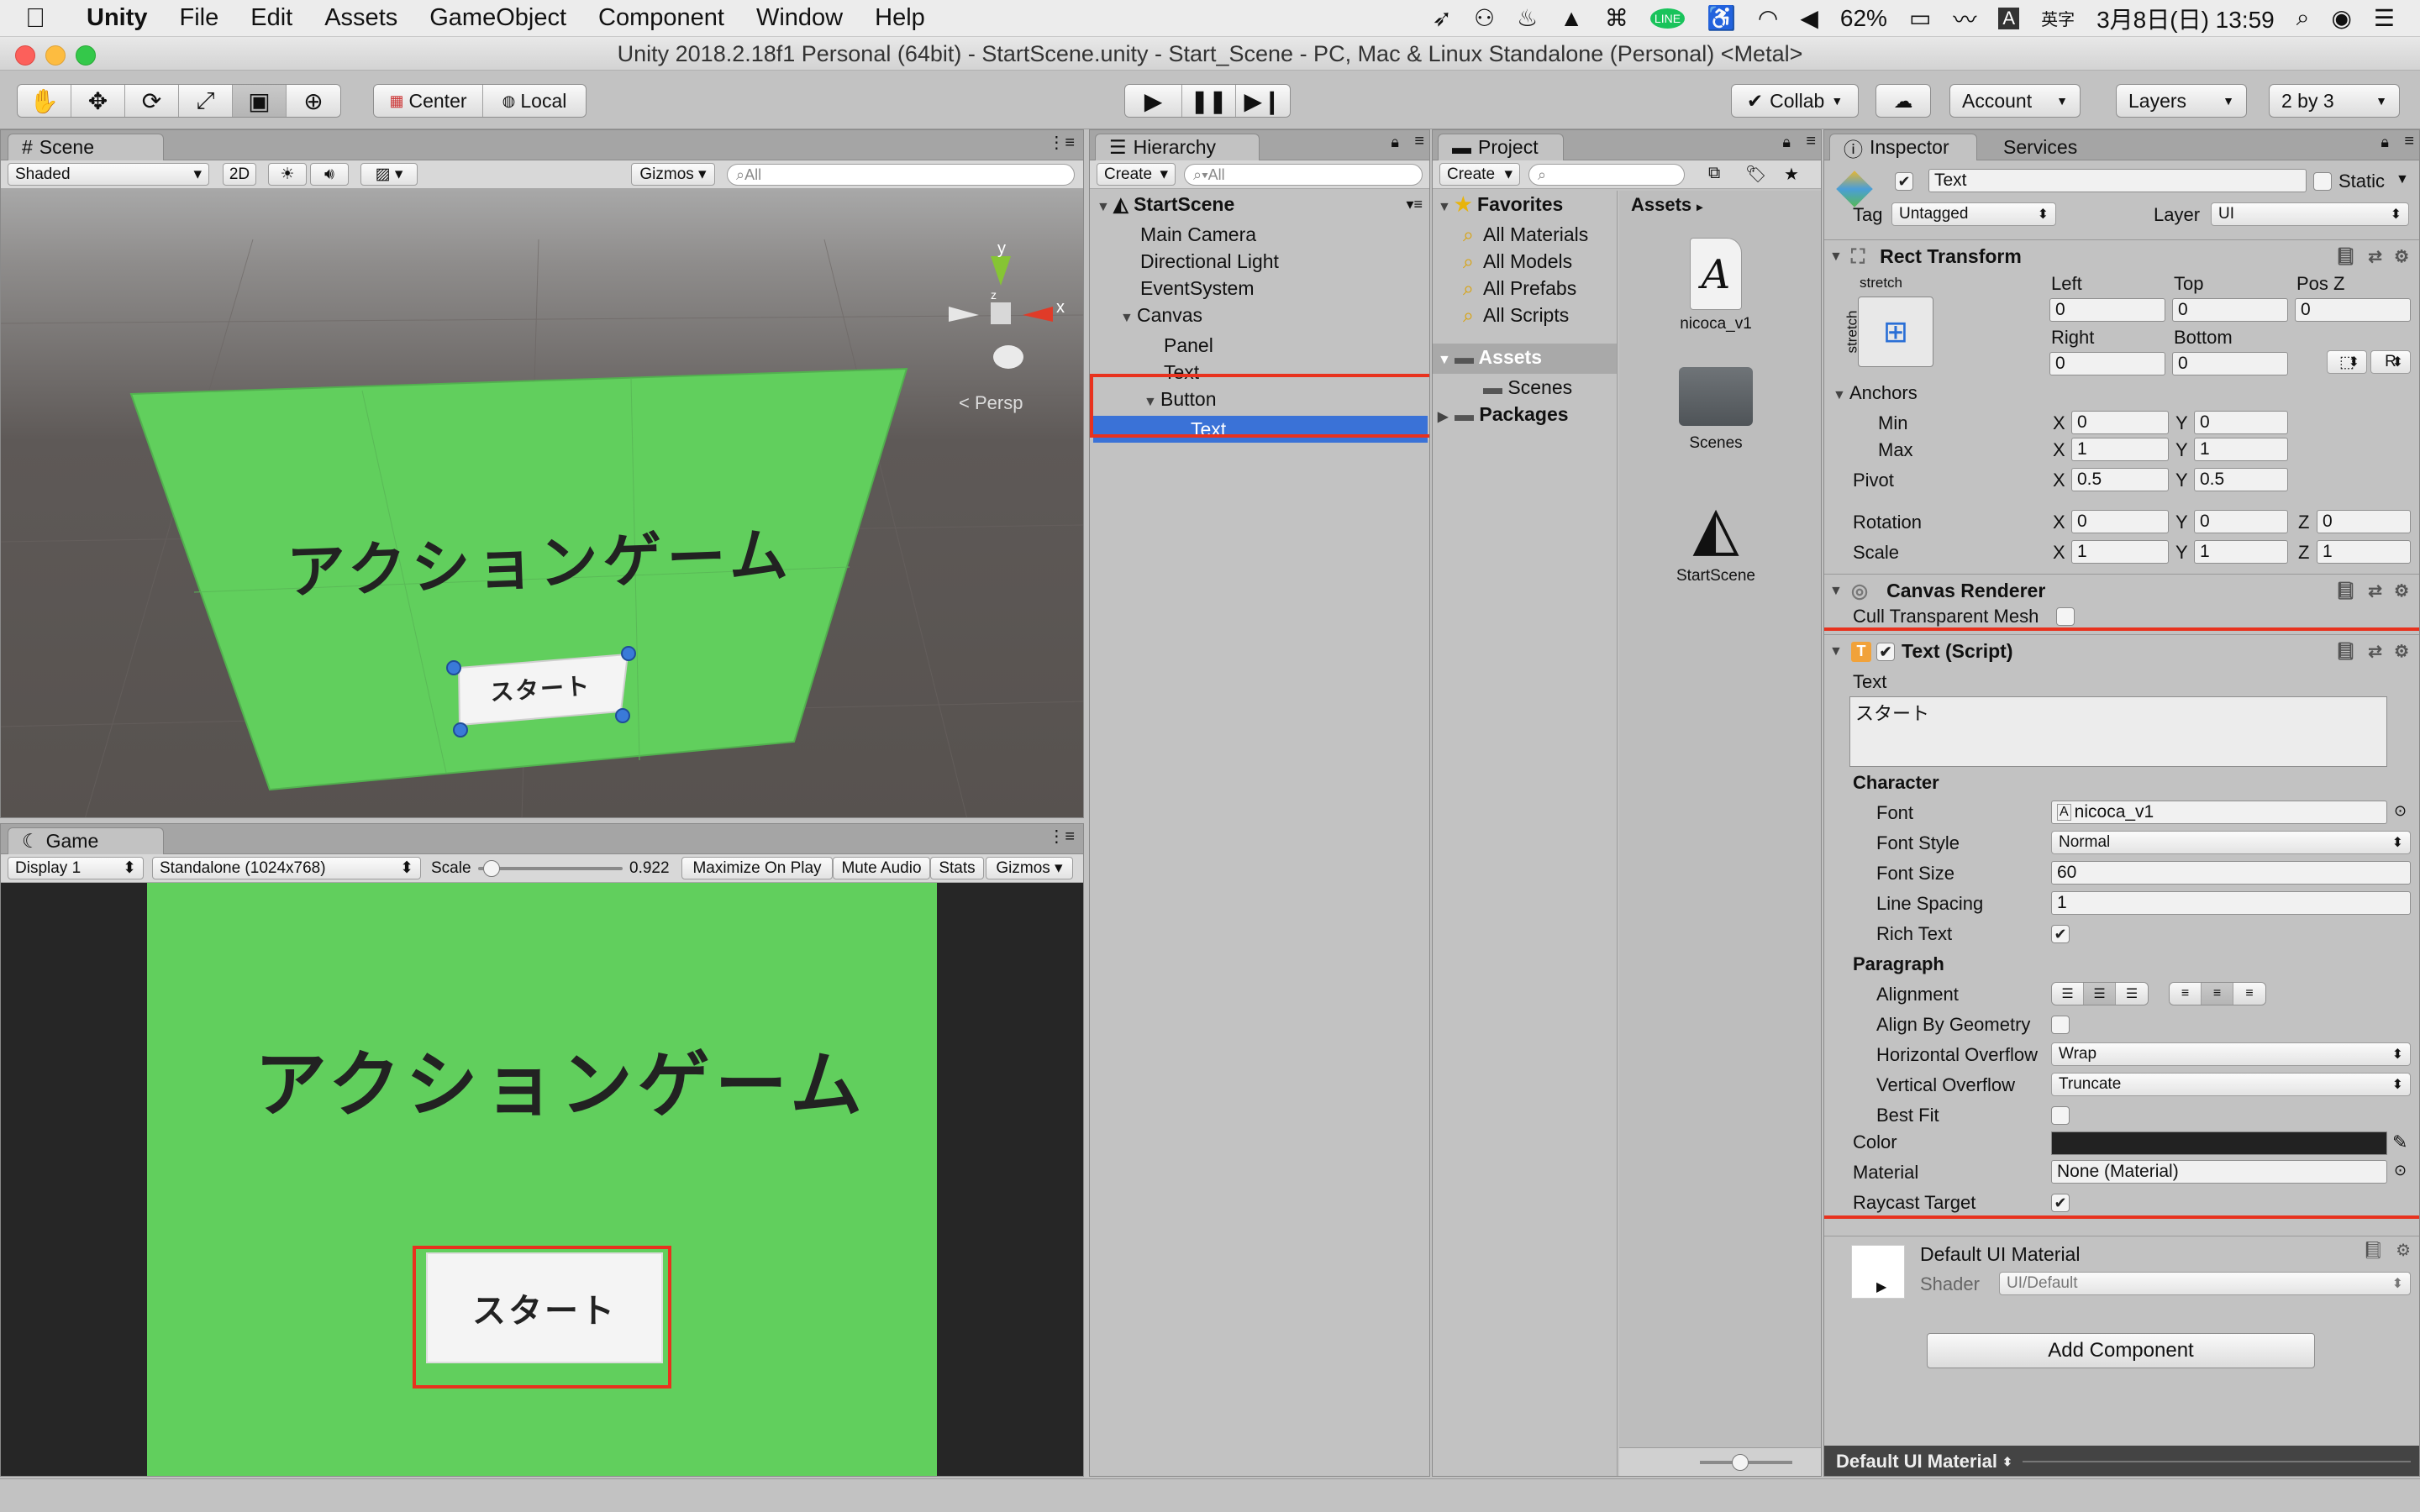  What do you see at coordinates (98, 101) in the screenshot?
I see `move-tool-icon: ✥` at bounding box center [98, 101].